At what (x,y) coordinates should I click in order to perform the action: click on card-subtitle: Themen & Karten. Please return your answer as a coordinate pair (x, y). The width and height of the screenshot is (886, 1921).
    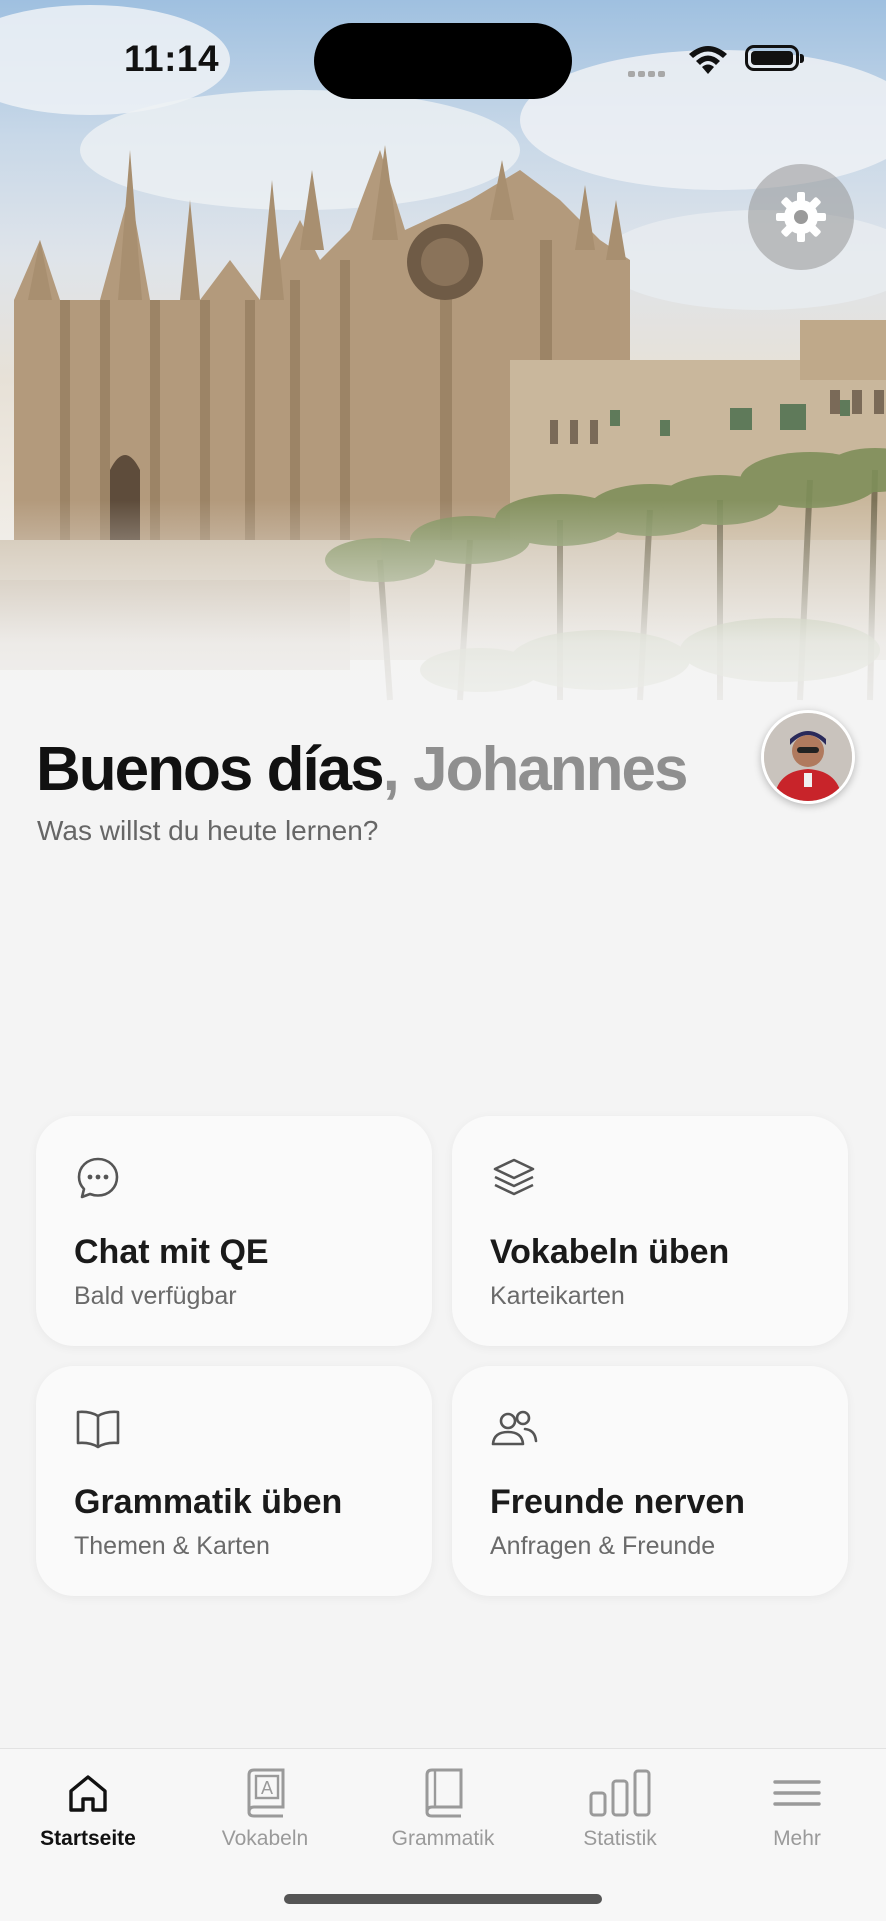
    Looking at the image, I should click on (172, 1546).